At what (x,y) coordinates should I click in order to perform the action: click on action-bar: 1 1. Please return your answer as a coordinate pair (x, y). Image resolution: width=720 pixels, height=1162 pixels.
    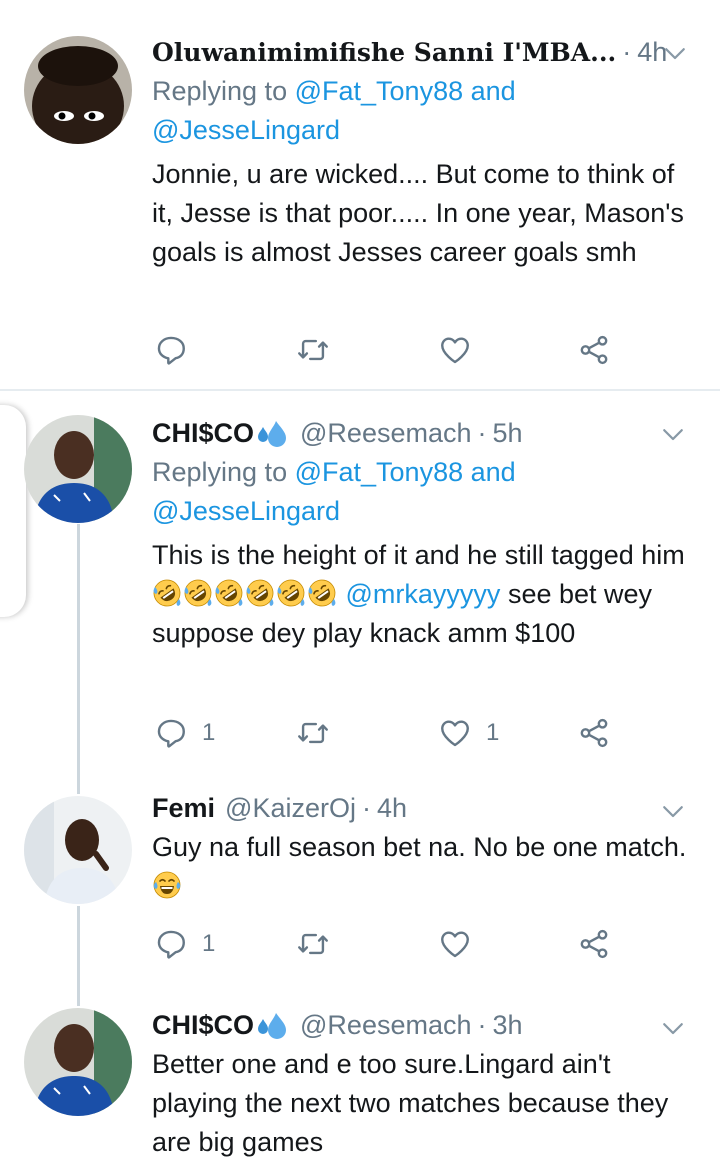
    Looking at the image, I should click on (392, 733).